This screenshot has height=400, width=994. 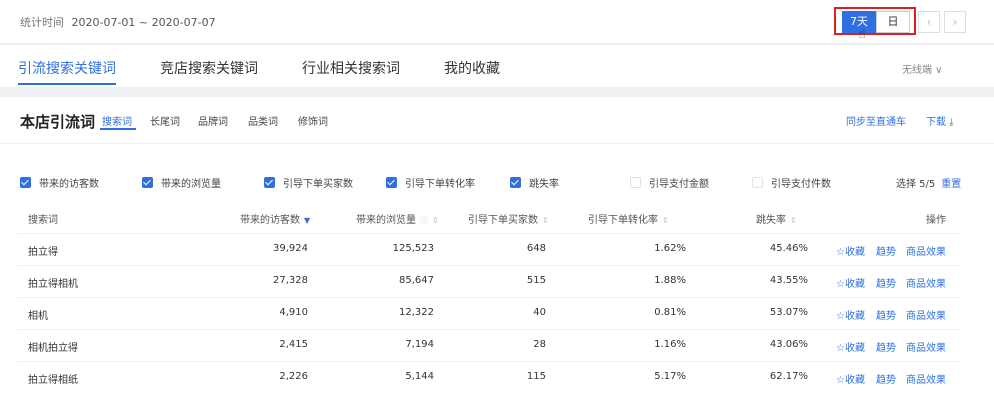 What do you see at coordinates (275, 218) in the screenshot?
I see `column-header-visitors: 带来的访客数 ▼` at bounding box center [275, 218].